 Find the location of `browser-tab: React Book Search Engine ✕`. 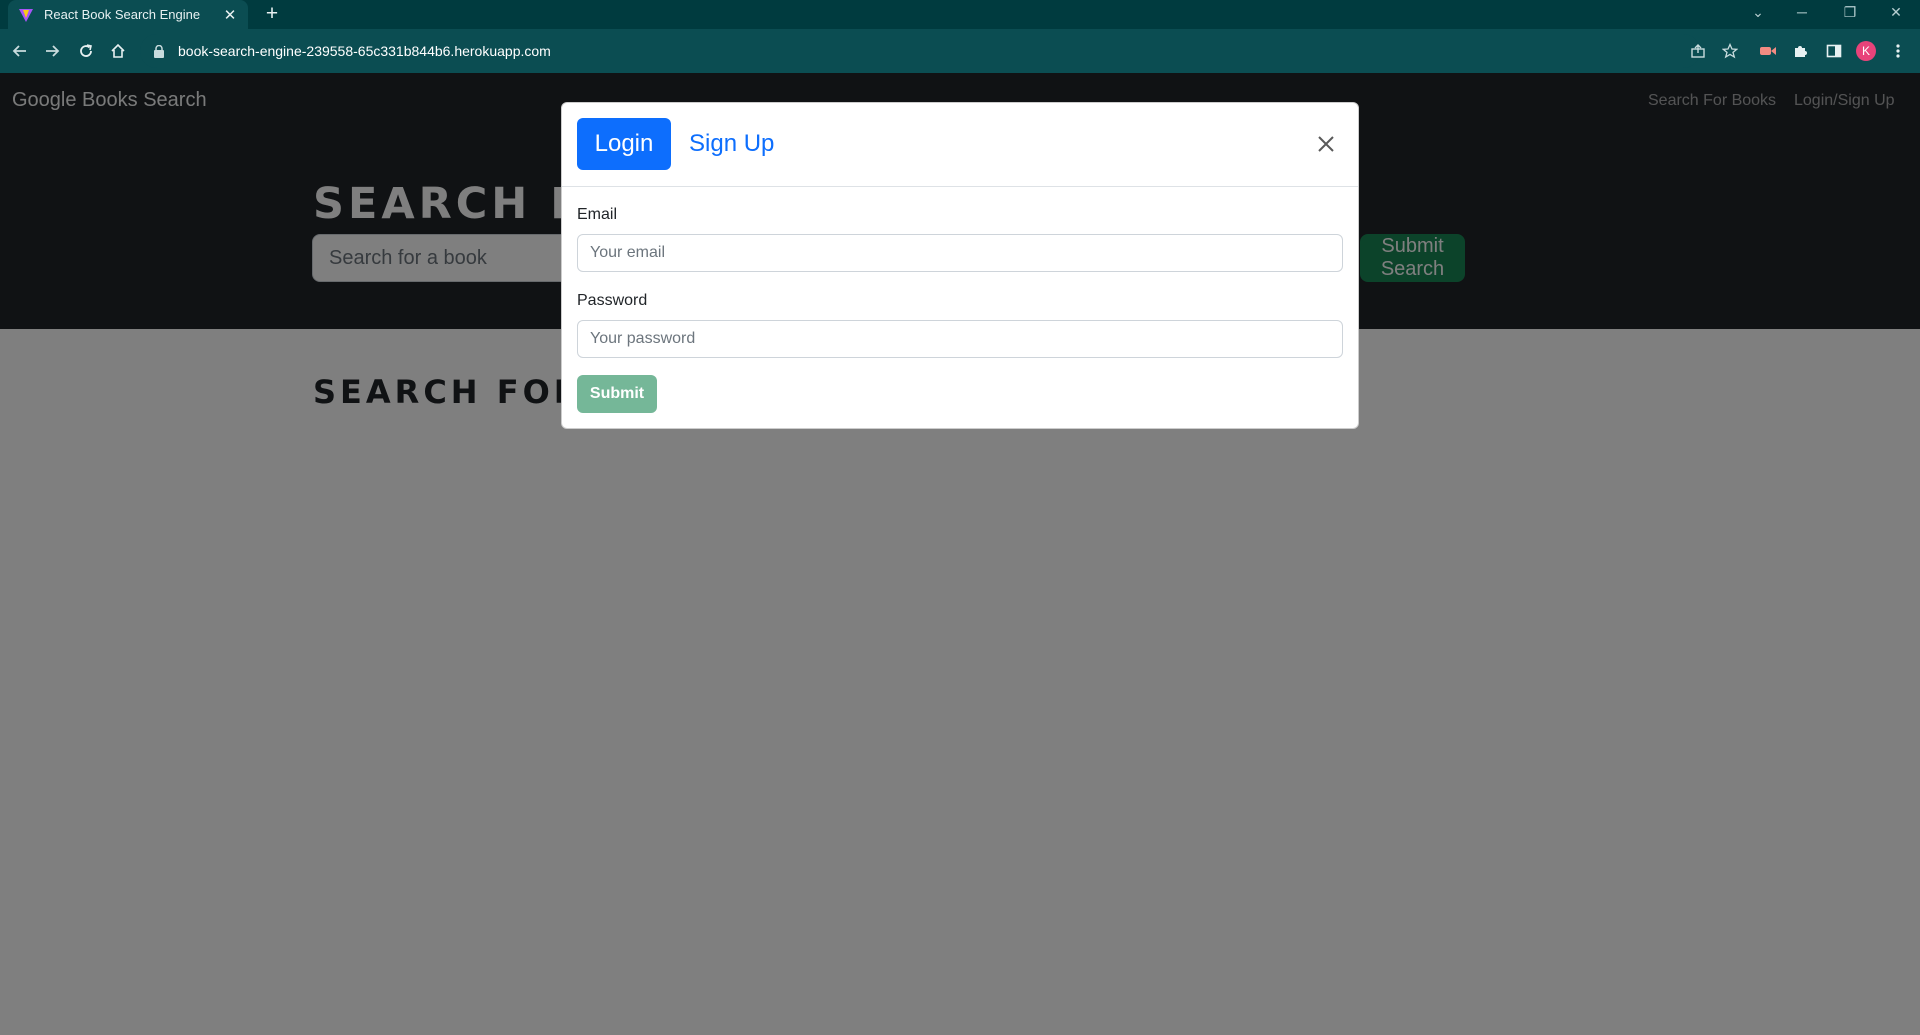

browser-tab: React Book Search Engine ✕ is located at coordinates (128, 14).